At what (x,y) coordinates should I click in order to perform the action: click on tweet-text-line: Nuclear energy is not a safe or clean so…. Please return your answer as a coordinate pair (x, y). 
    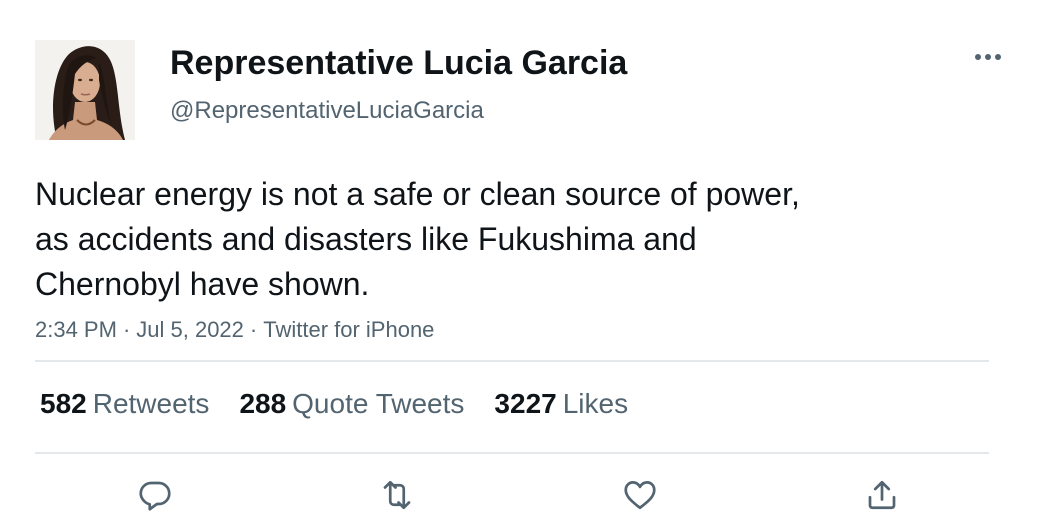
    Looking at the image, I should click on (417, 194).